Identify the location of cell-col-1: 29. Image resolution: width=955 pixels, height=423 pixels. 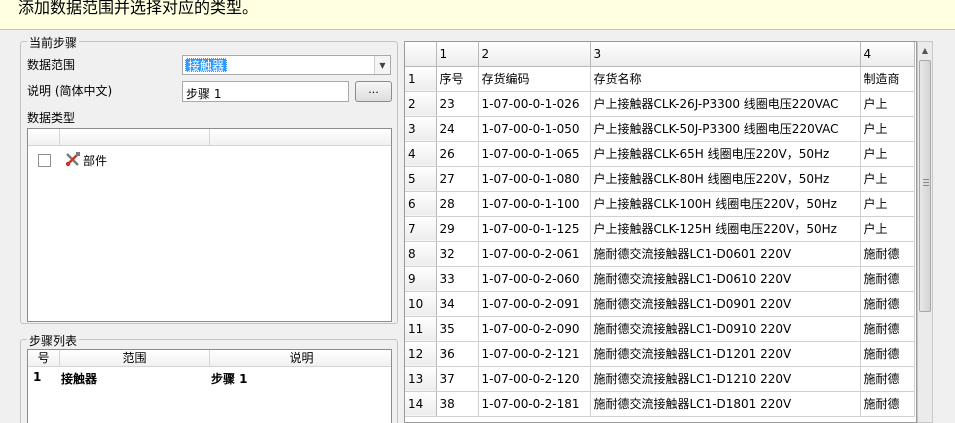
(457, 229).